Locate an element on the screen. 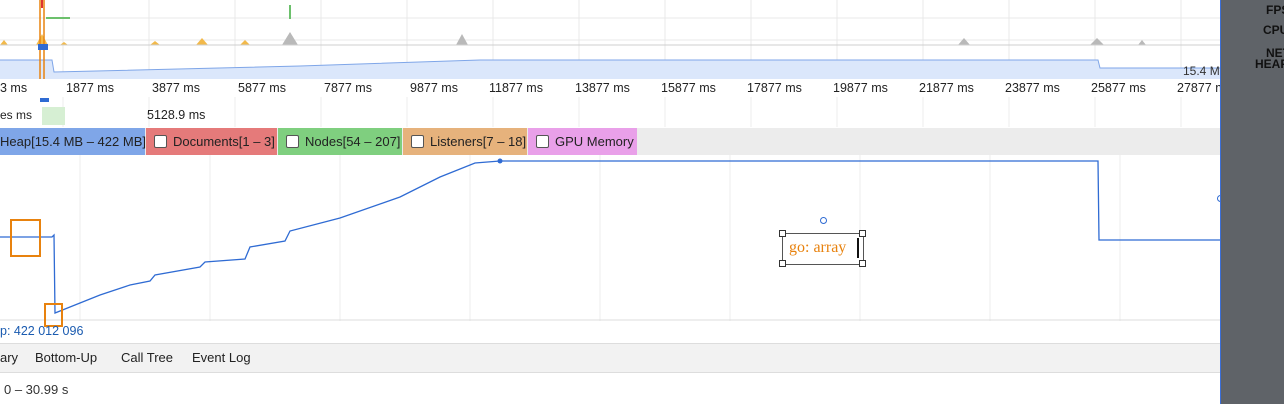 The height and width of the screenshot is (404, 1284). rotate-handle is located at coordinates (823, 220).